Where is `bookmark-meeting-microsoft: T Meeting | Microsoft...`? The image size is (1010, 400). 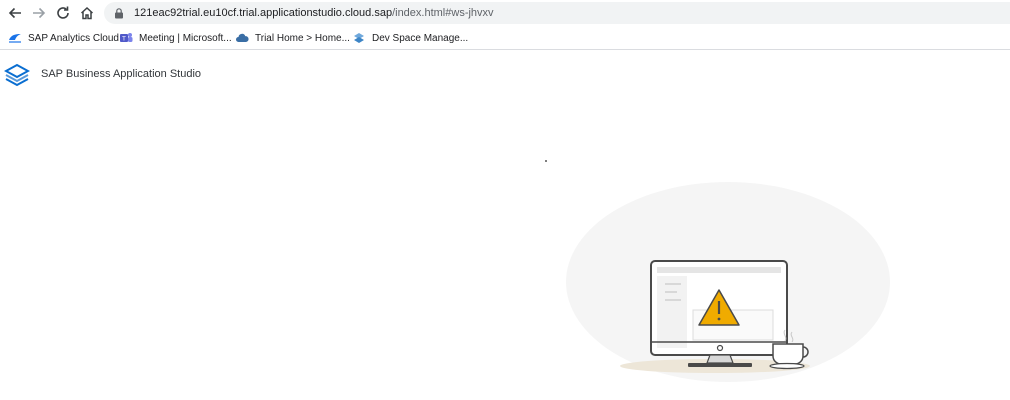 bookmark-meeting-microsoft: T Meeting | Microsoft... is located at coordinates (175, 38).